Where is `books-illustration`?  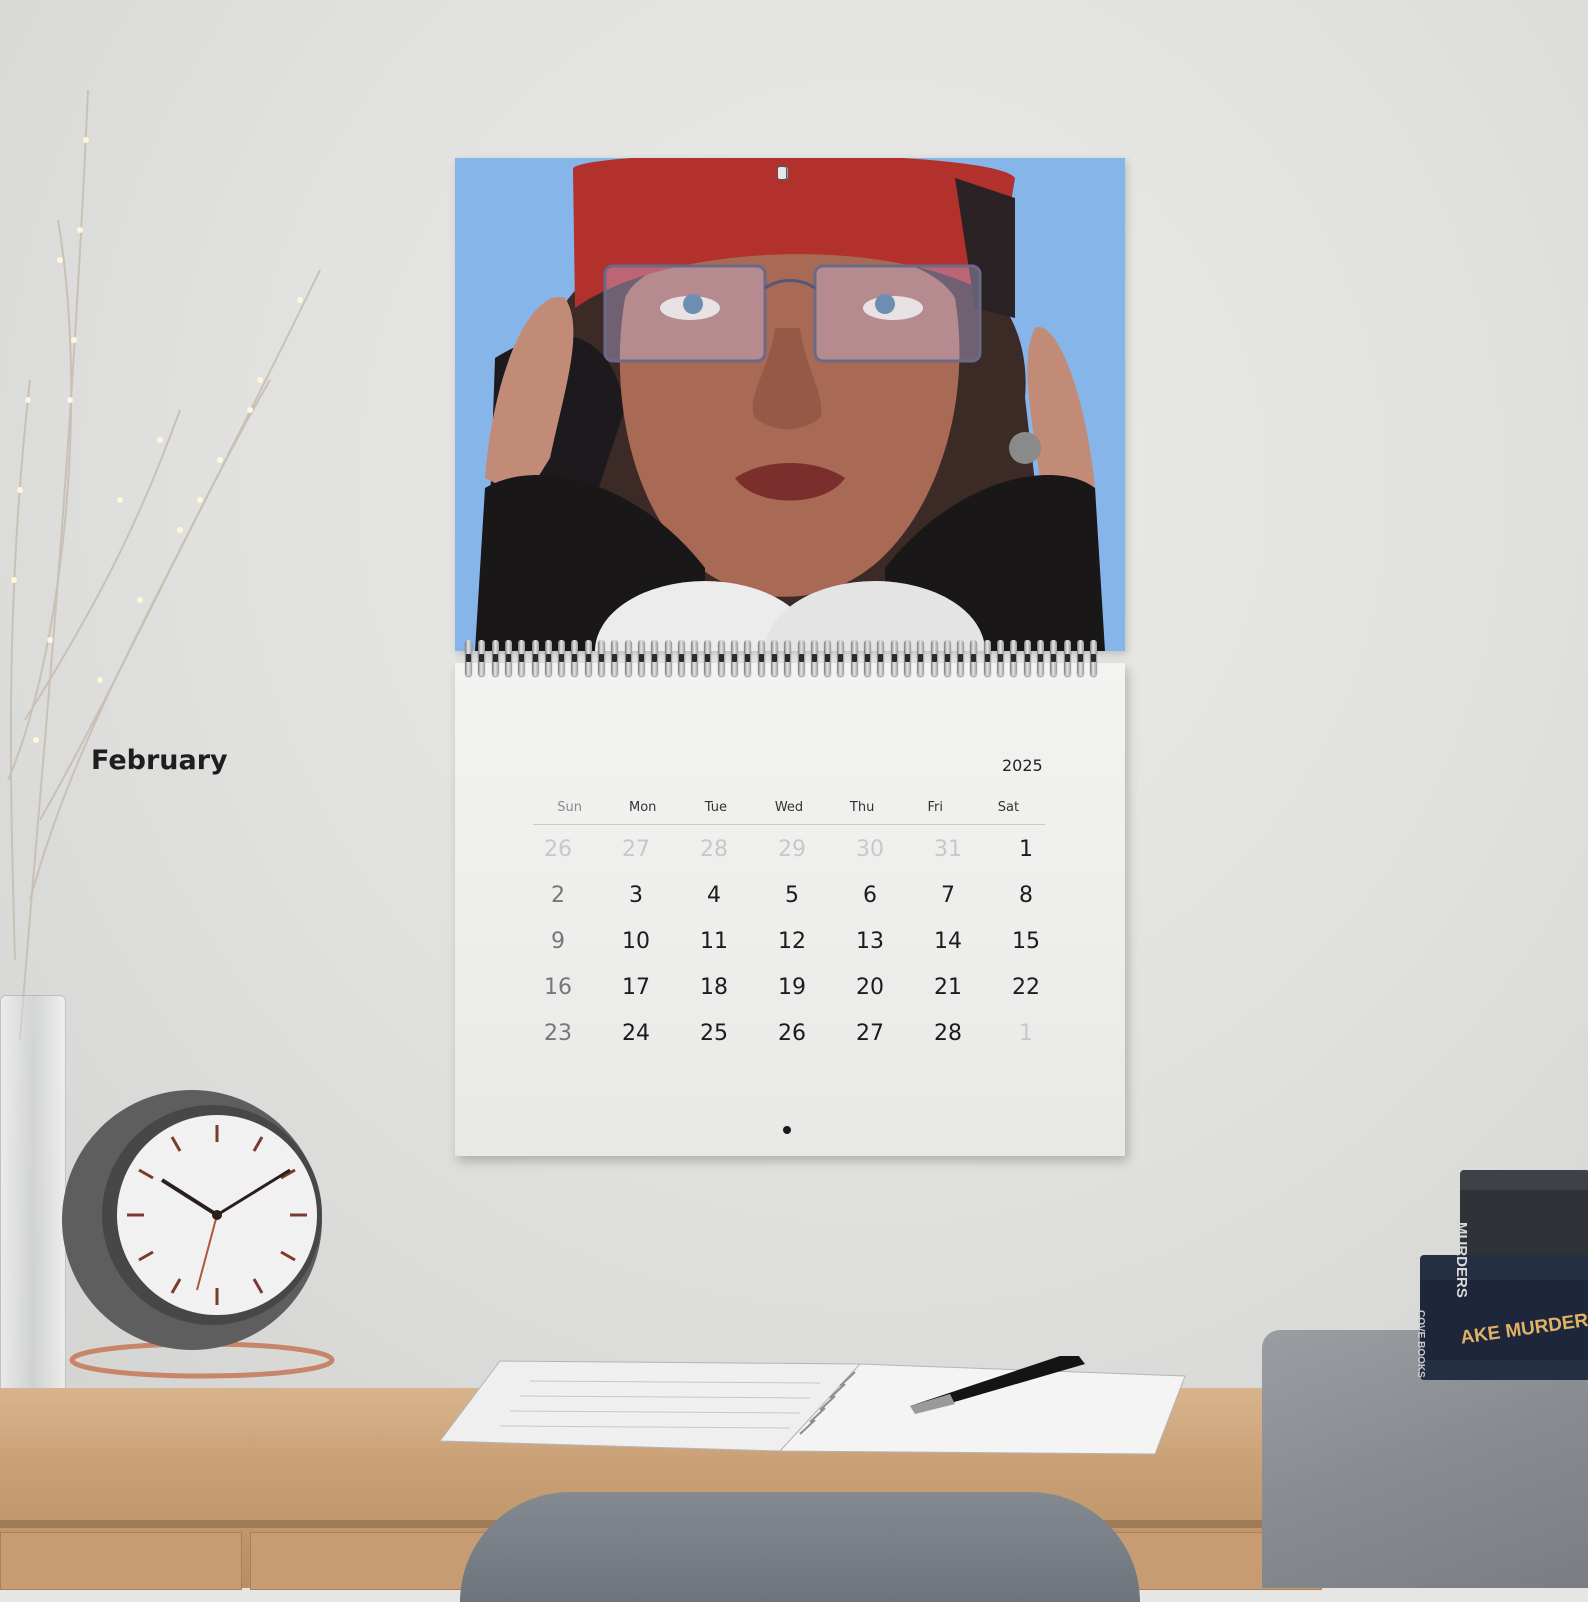 books-illustration is located at coordinates (1504, 1275).